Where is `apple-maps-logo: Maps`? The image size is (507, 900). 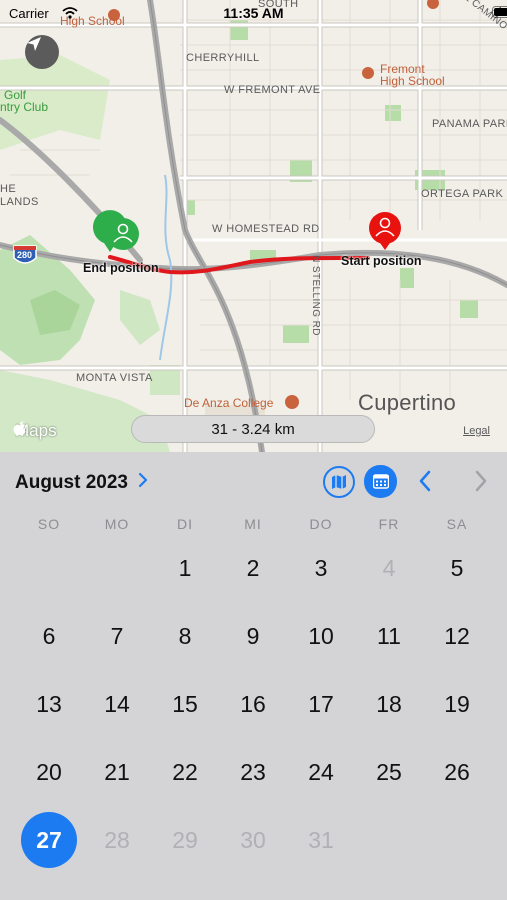 apple-maps-logo: Maps is located at coordinates (35, 431).